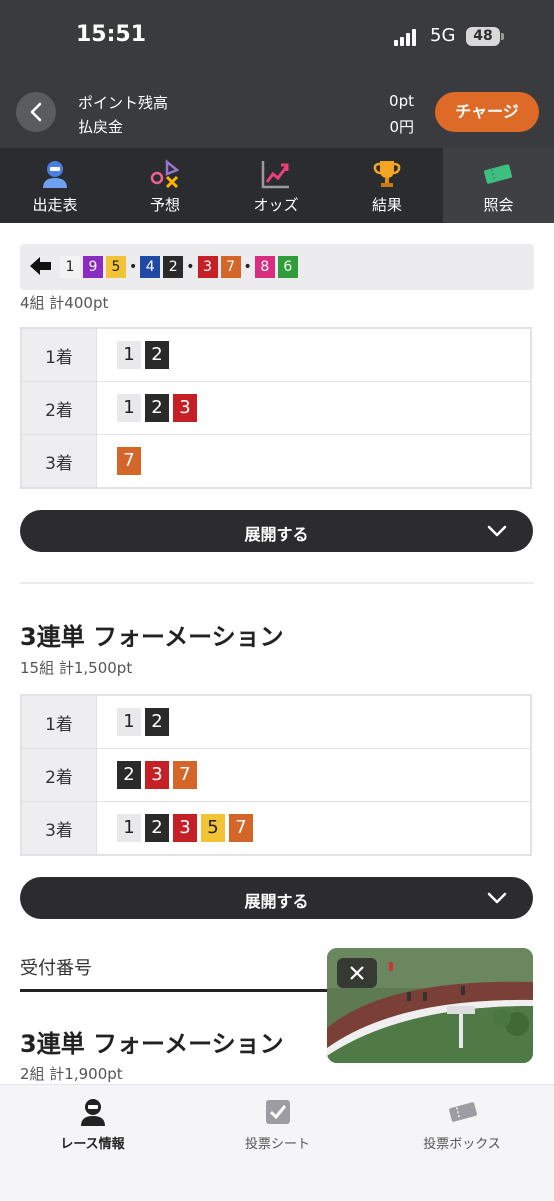 The image size is (554, 1201). I want to click on close-video-button, so click(357, 973).